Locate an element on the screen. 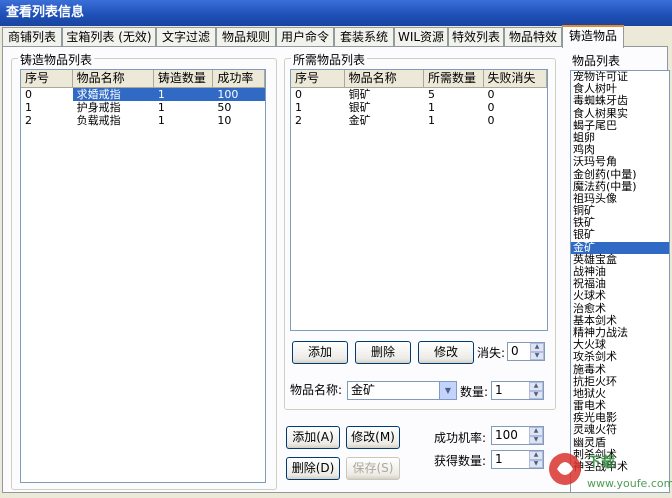 The width and height of the screenshot is (672, 498). table-cell: 金矿 is located at coordinates (359, 120).